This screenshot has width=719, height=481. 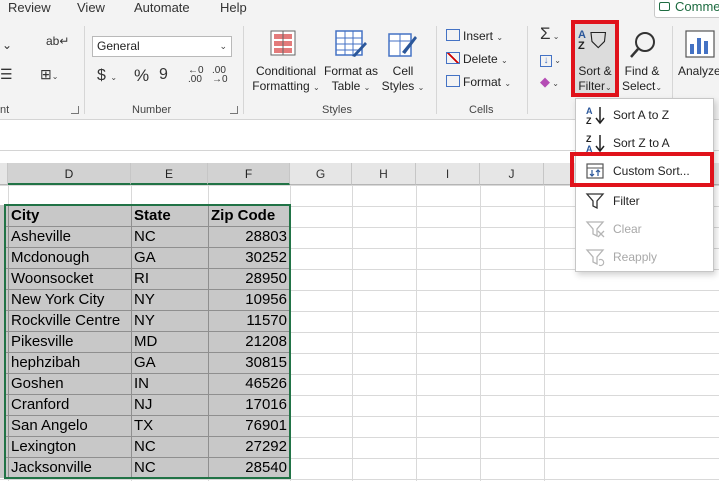 I want to click on column-header-i: I, so click(x=448, y=174).